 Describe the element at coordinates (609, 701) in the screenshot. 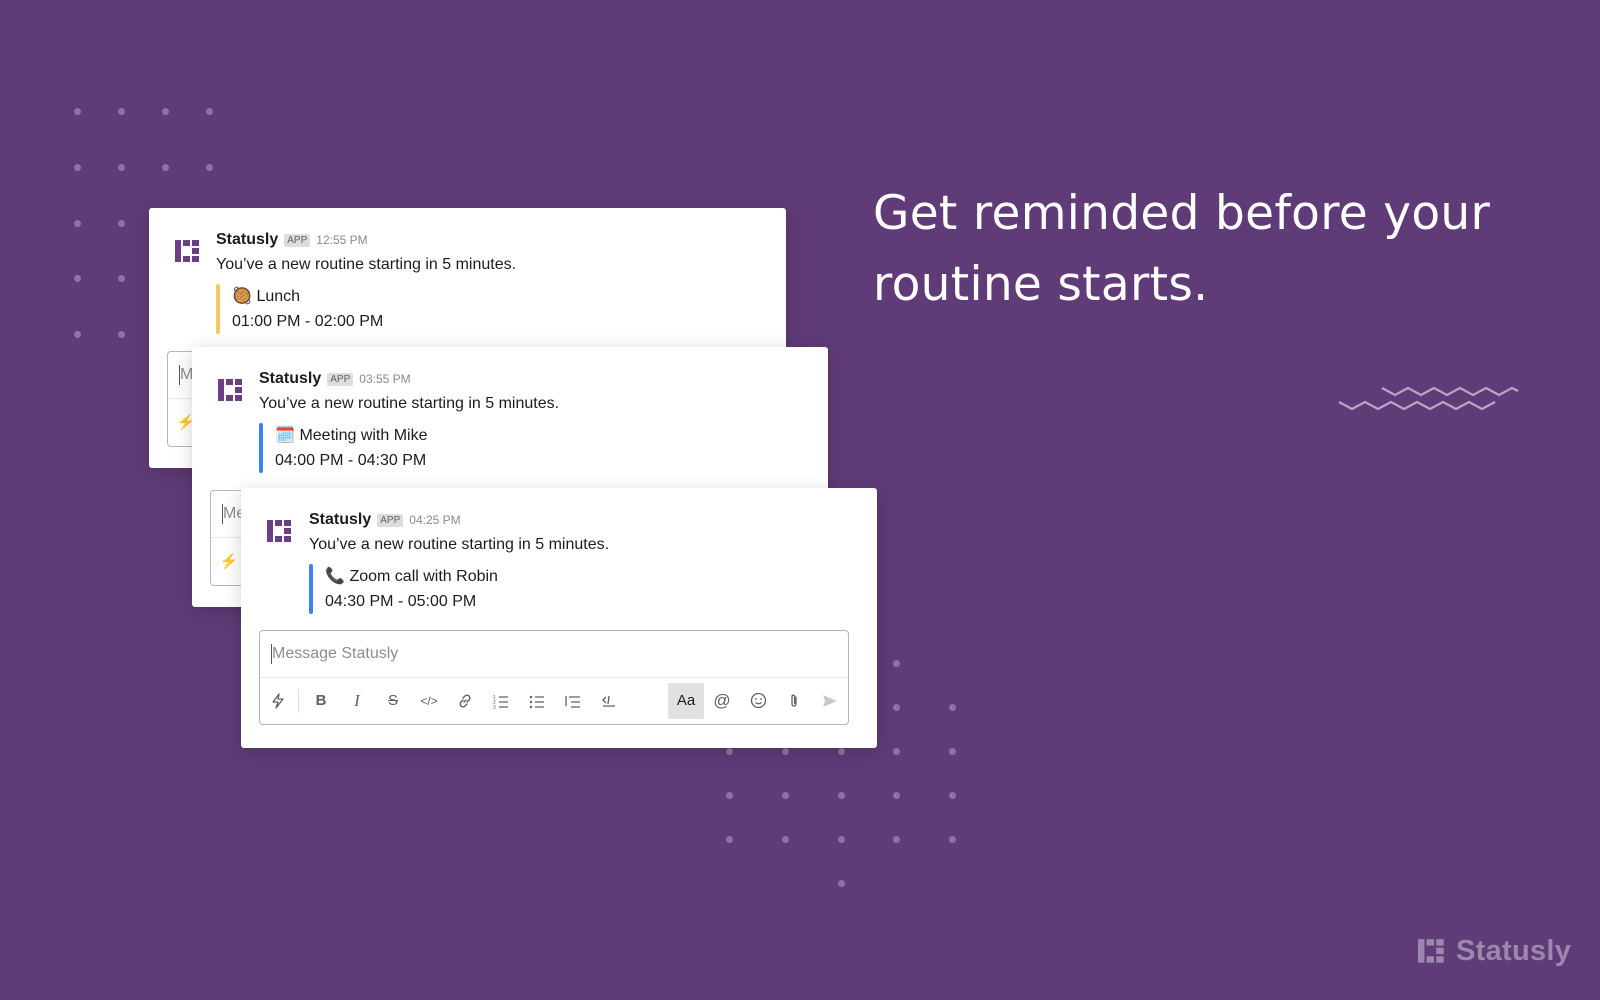

I see `code-block-icon` at that location.